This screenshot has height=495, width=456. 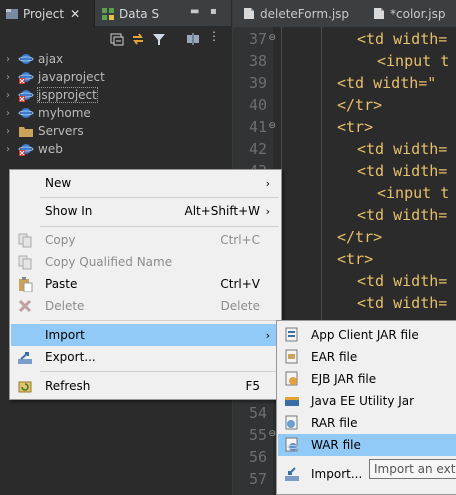 What do you see at coordinates (145, 183) in the screenshot?
I see `menu-item-new: New ›` at bounding box center [145, 183].